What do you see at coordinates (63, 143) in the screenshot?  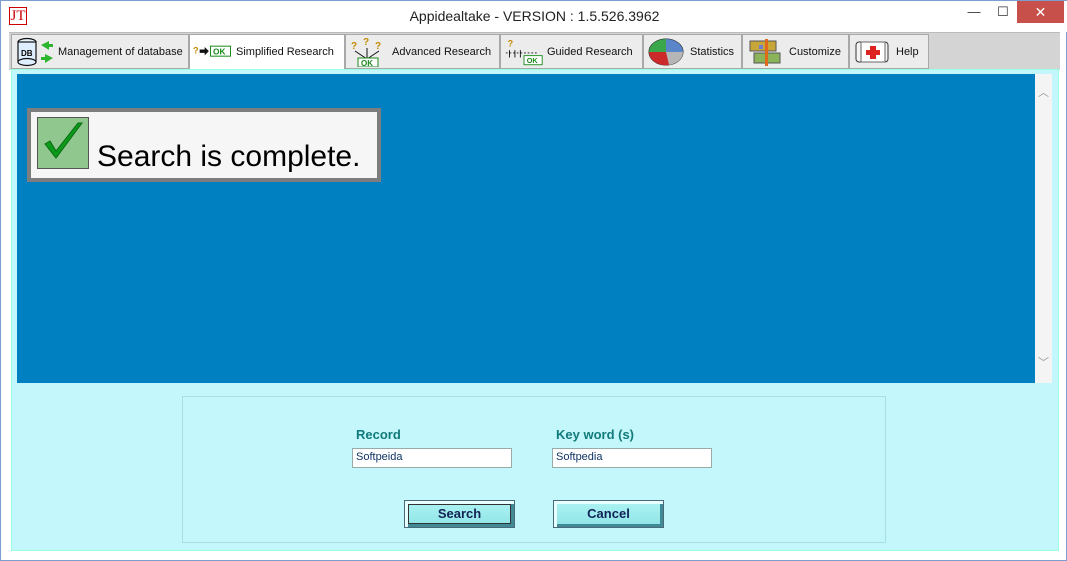 I see `checkmark-icon` at bounding box center [63, 143].